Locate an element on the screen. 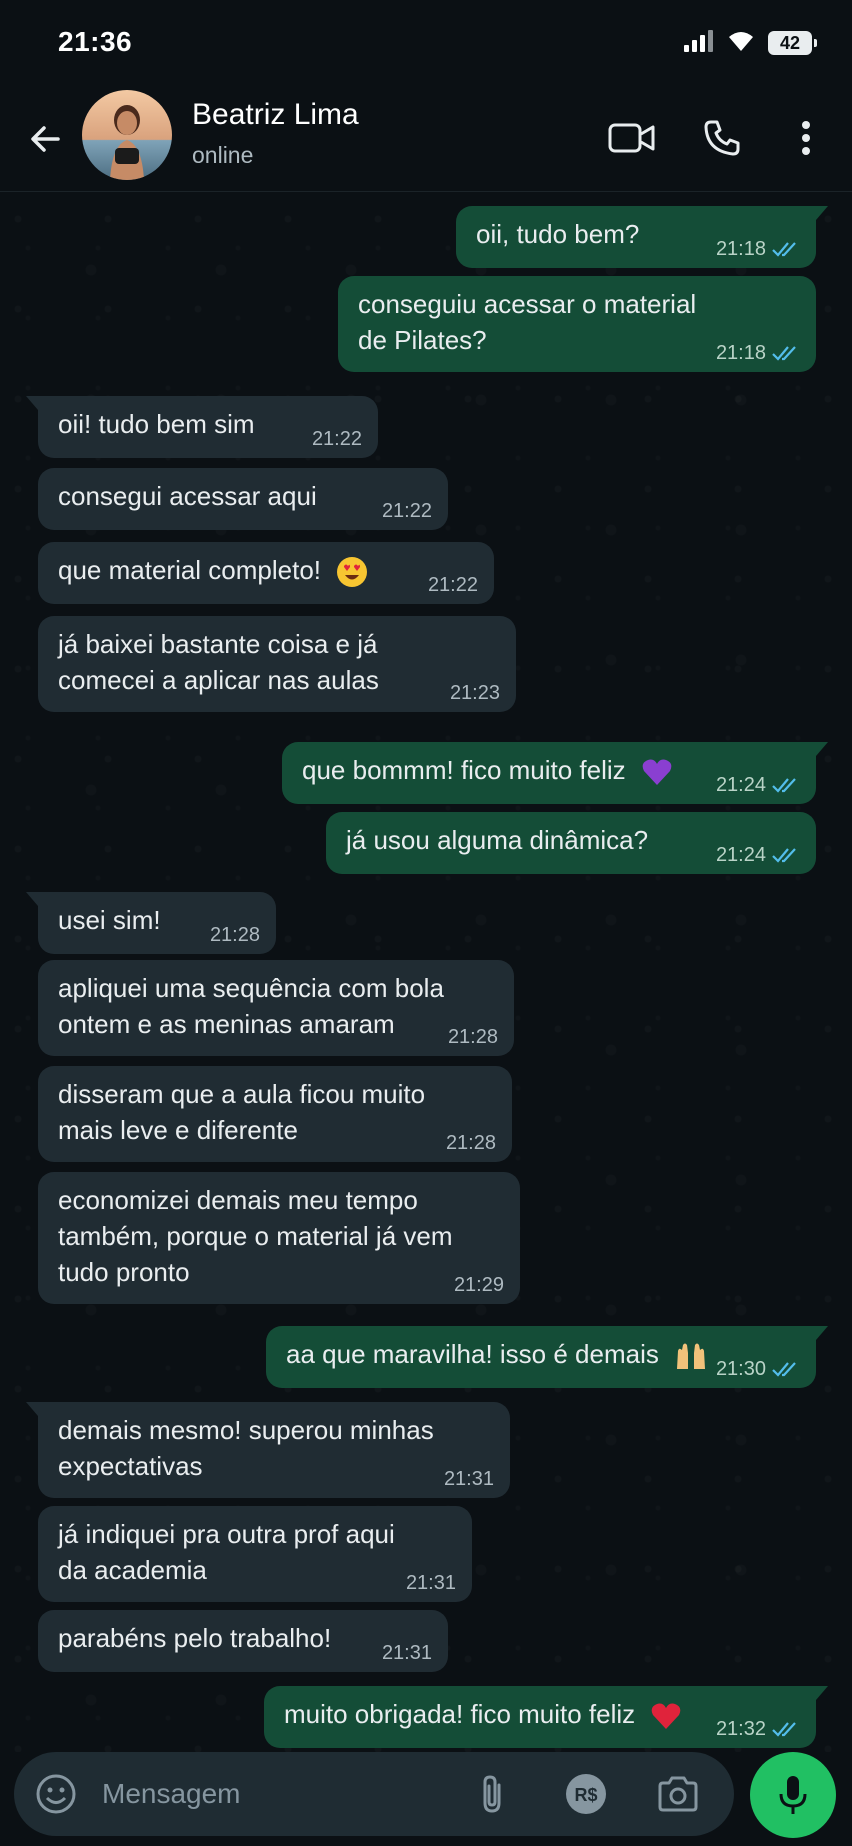  message-text: parabéns pelo trabalho! is located at coordinates (195, 1638).